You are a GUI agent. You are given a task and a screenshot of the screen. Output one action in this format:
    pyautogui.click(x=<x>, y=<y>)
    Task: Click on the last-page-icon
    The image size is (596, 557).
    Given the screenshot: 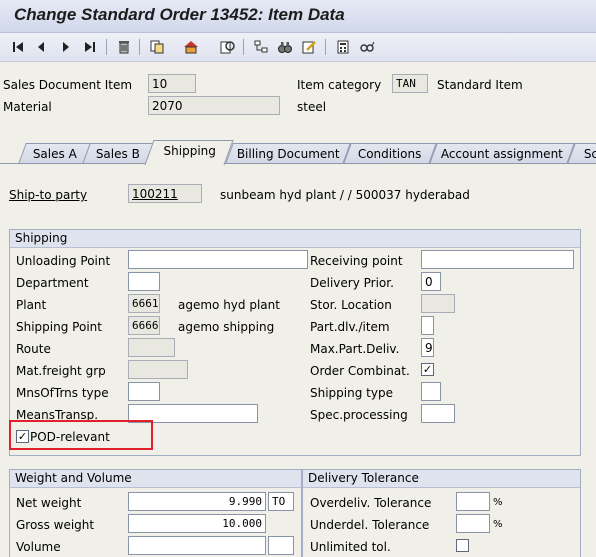 What is the action you would take?
    pyautogui.click(x=90, y=47)
    